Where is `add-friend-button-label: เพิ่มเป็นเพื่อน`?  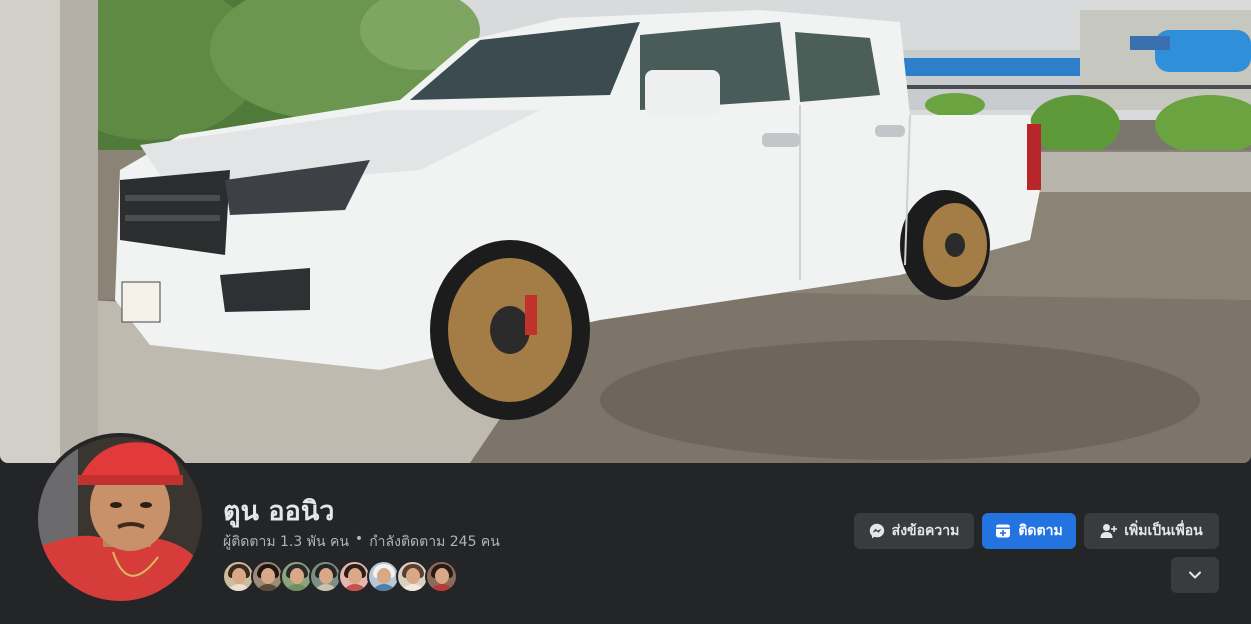
add-friend-button-label: เพิ่มเป็นเพื่อน is located at coordinates (1163, 531).